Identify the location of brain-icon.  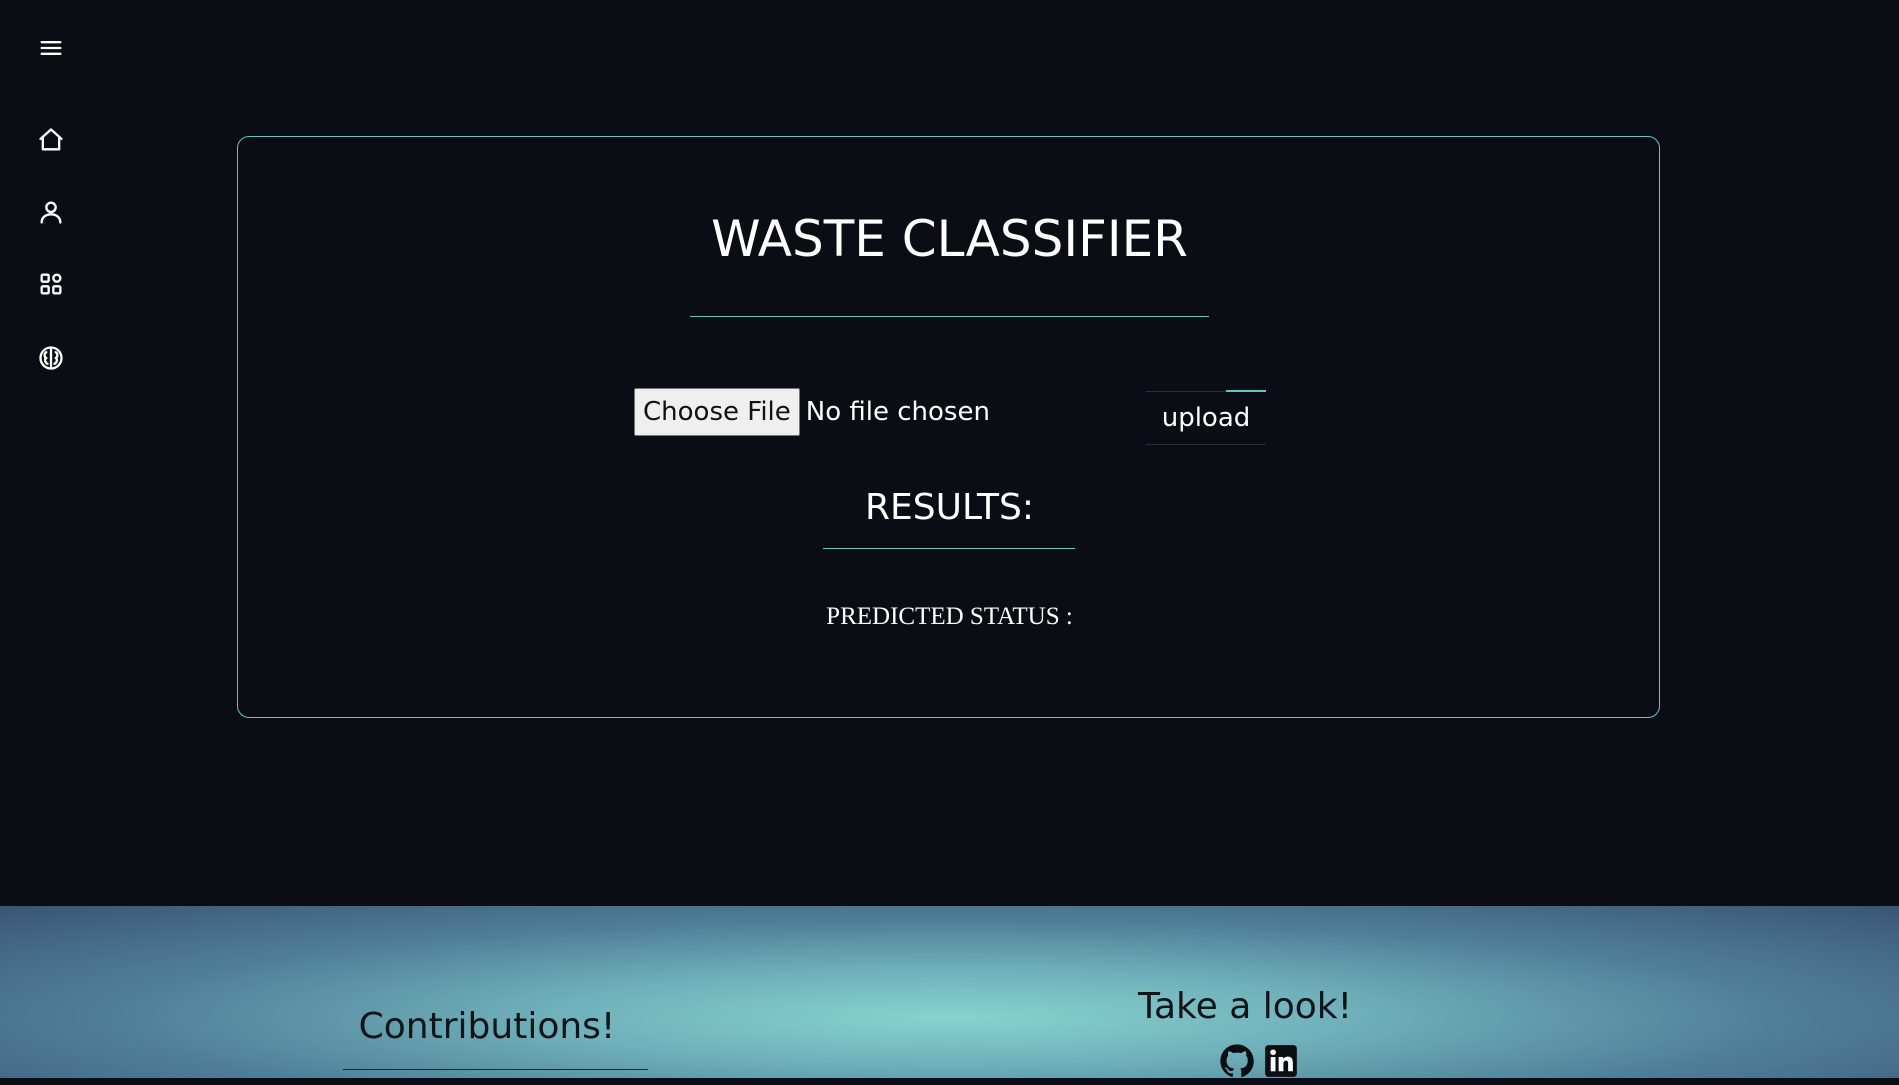
(51, 358).